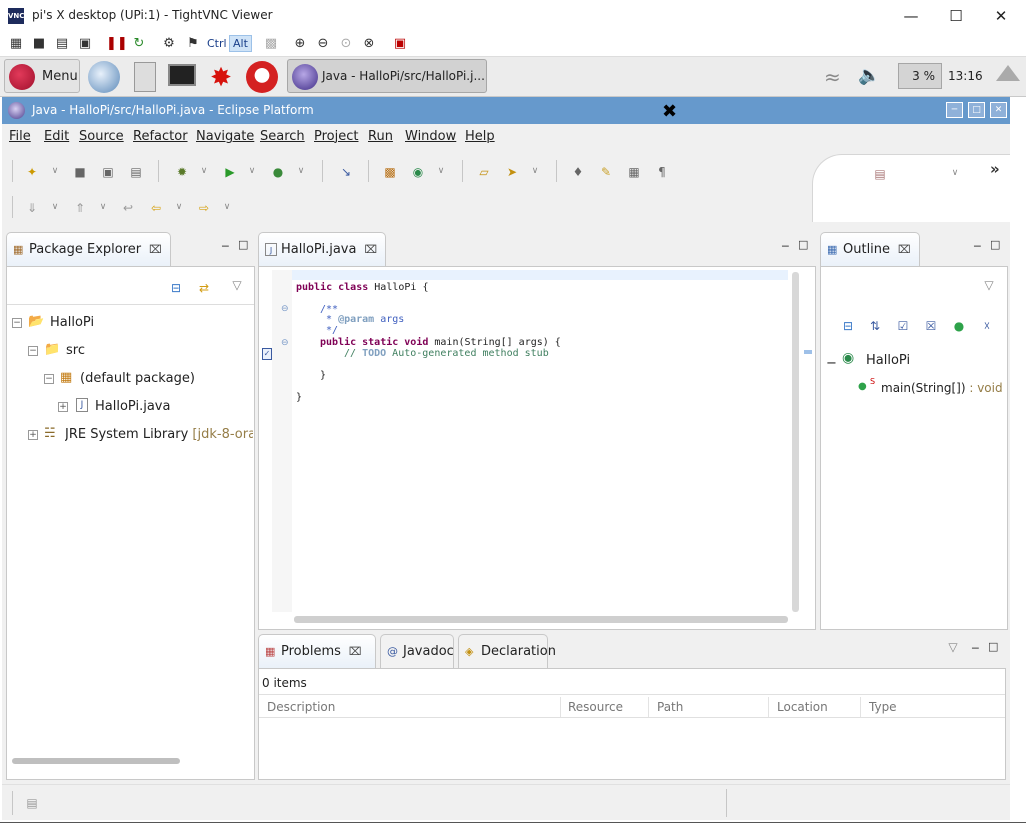 The image size is (1026, 830). I want to click on tab-declaration: ◈ Declaration, so click(507, 651).